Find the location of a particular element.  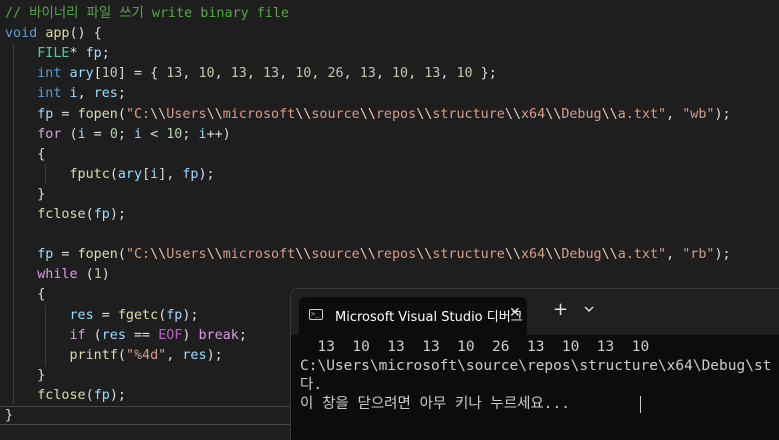

console-tab: >_ Microsoft Visual Studio 디버그 ✕ is located at coordinates (413, 316).